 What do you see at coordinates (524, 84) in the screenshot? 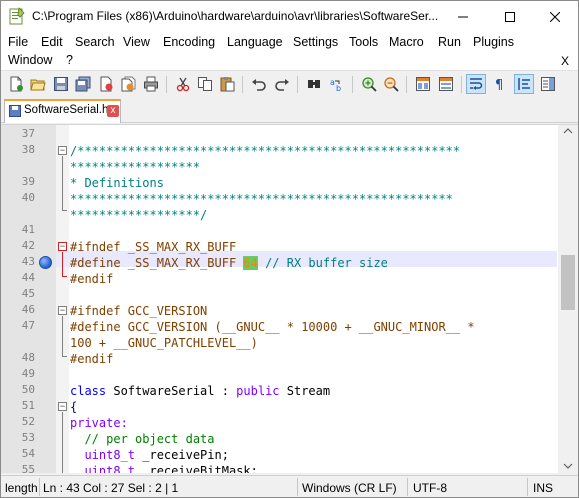
I see `indent-guide-button` at bounding box center [524, 84].